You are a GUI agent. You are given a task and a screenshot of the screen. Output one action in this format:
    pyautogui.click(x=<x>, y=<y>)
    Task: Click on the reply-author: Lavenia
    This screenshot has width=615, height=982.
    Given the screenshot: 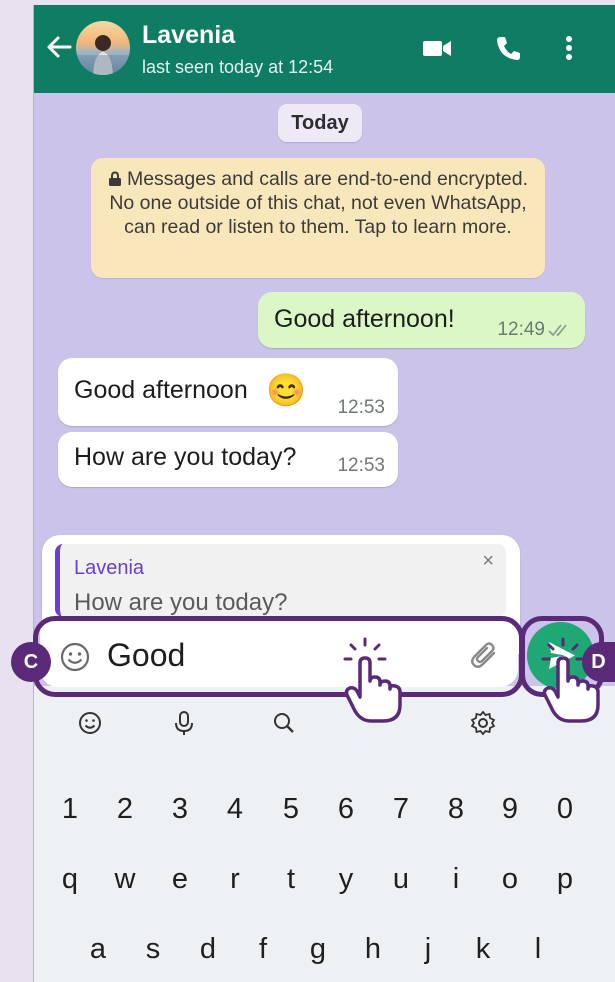 What is the action you would take?
    pyautogui.click(x=109, y=568)
    